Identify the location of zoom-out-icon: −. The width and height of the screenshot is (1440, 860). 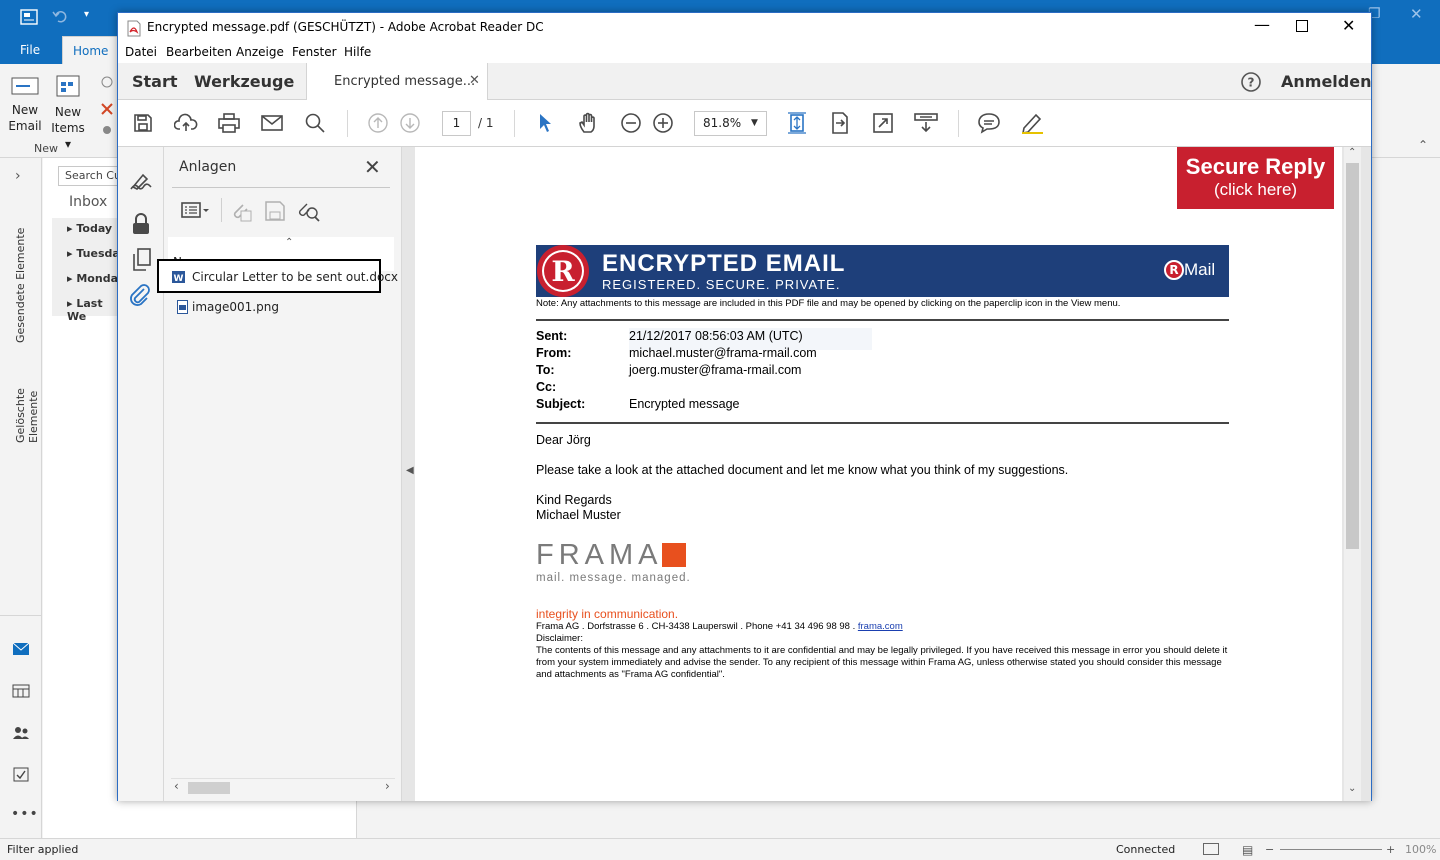
(1269, 850).